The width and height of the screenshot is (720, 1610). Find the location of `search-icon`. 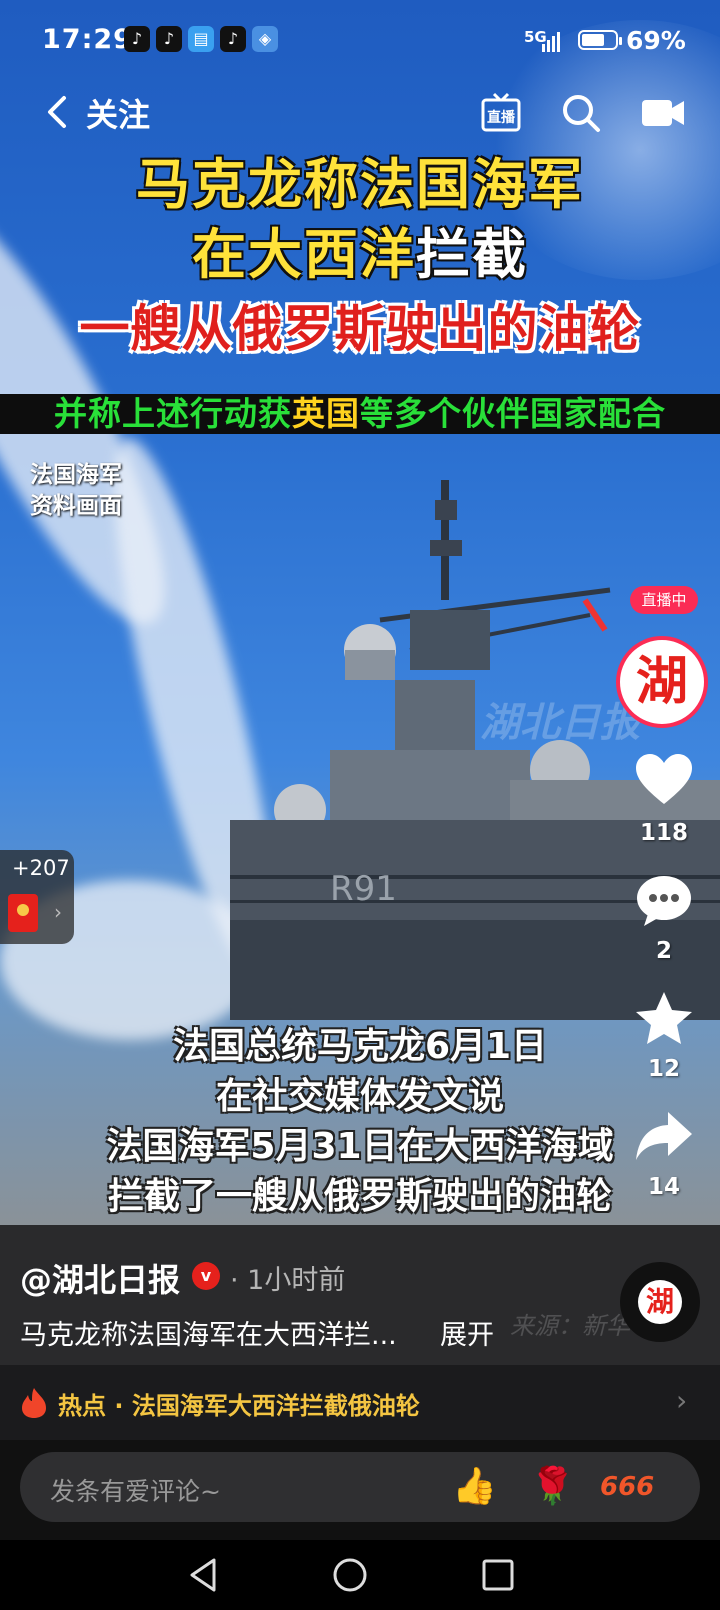

search-icon is located at coordinates (581, 113).